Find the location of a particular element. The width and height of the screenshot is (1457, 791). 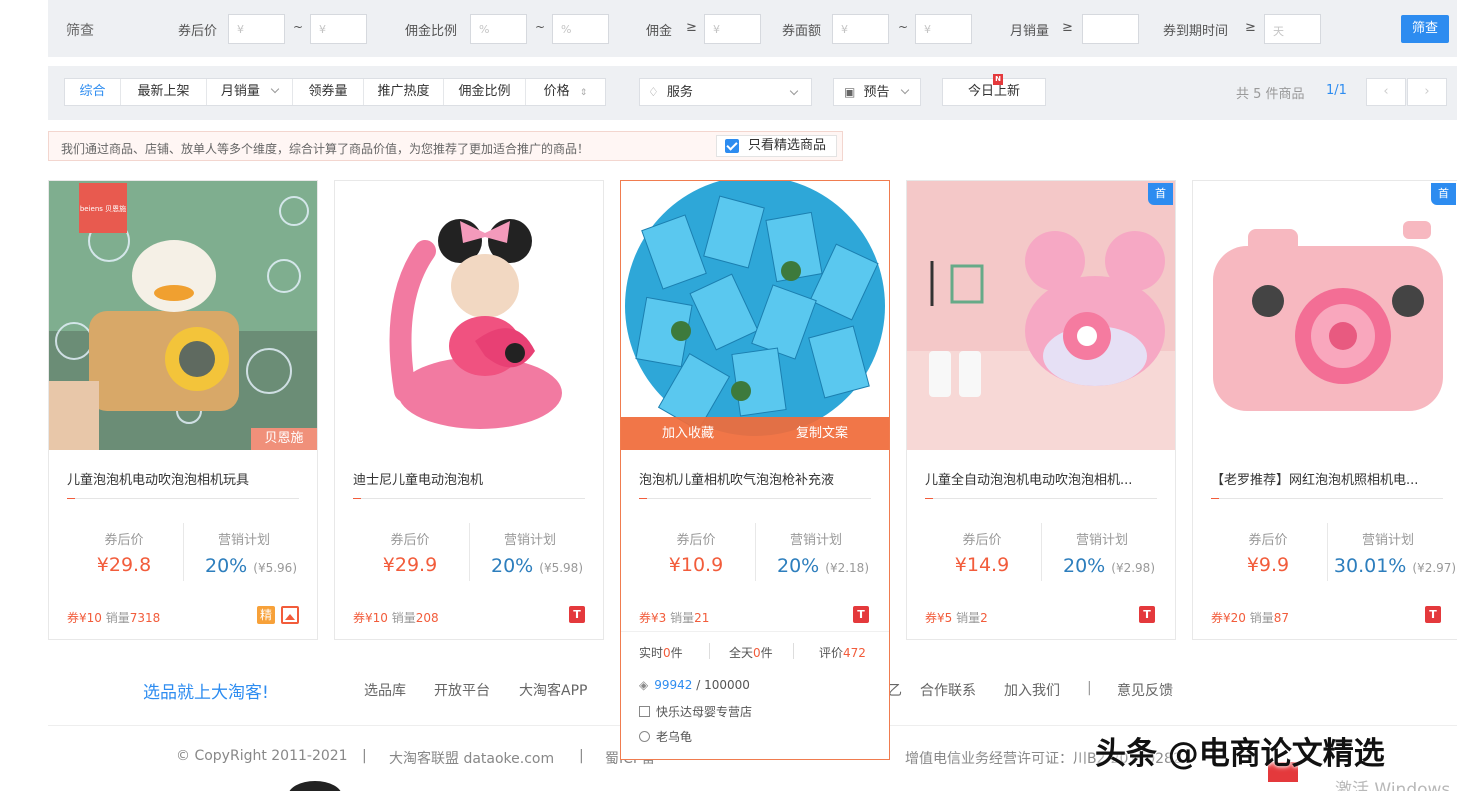

sort-tab-comprehensive: 综合 is located at coordinates (93, 92).